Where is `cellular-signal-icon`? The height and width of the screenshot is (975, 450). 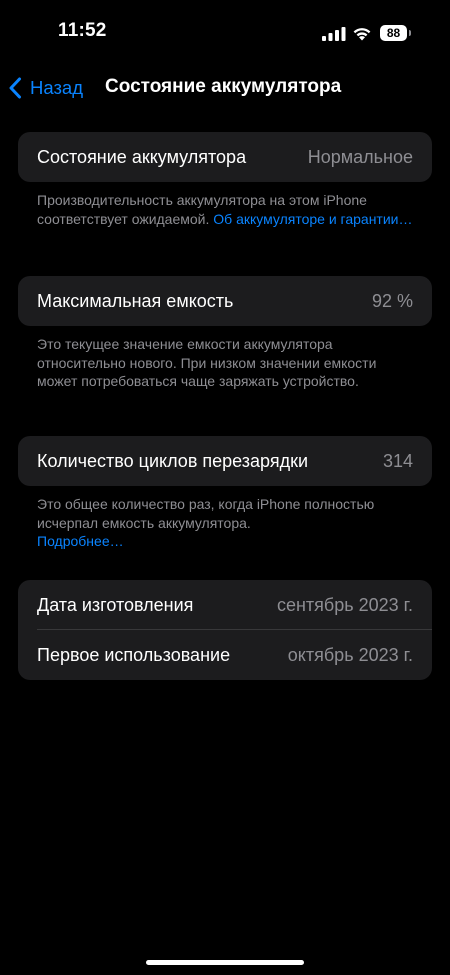
cellular-signal-icon is located at coordinates (334, 34).